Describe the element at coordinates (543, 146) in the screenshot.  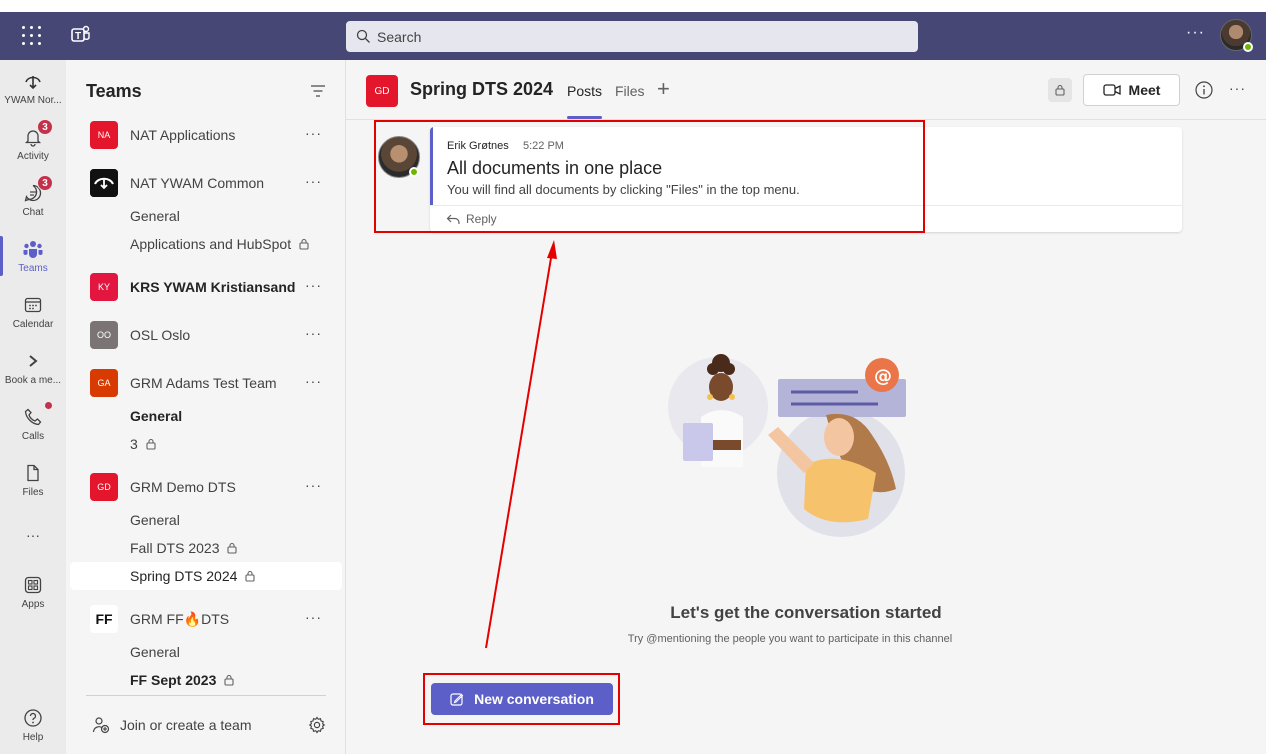
I see `post-timestamp: 5:22 PM` at that location.